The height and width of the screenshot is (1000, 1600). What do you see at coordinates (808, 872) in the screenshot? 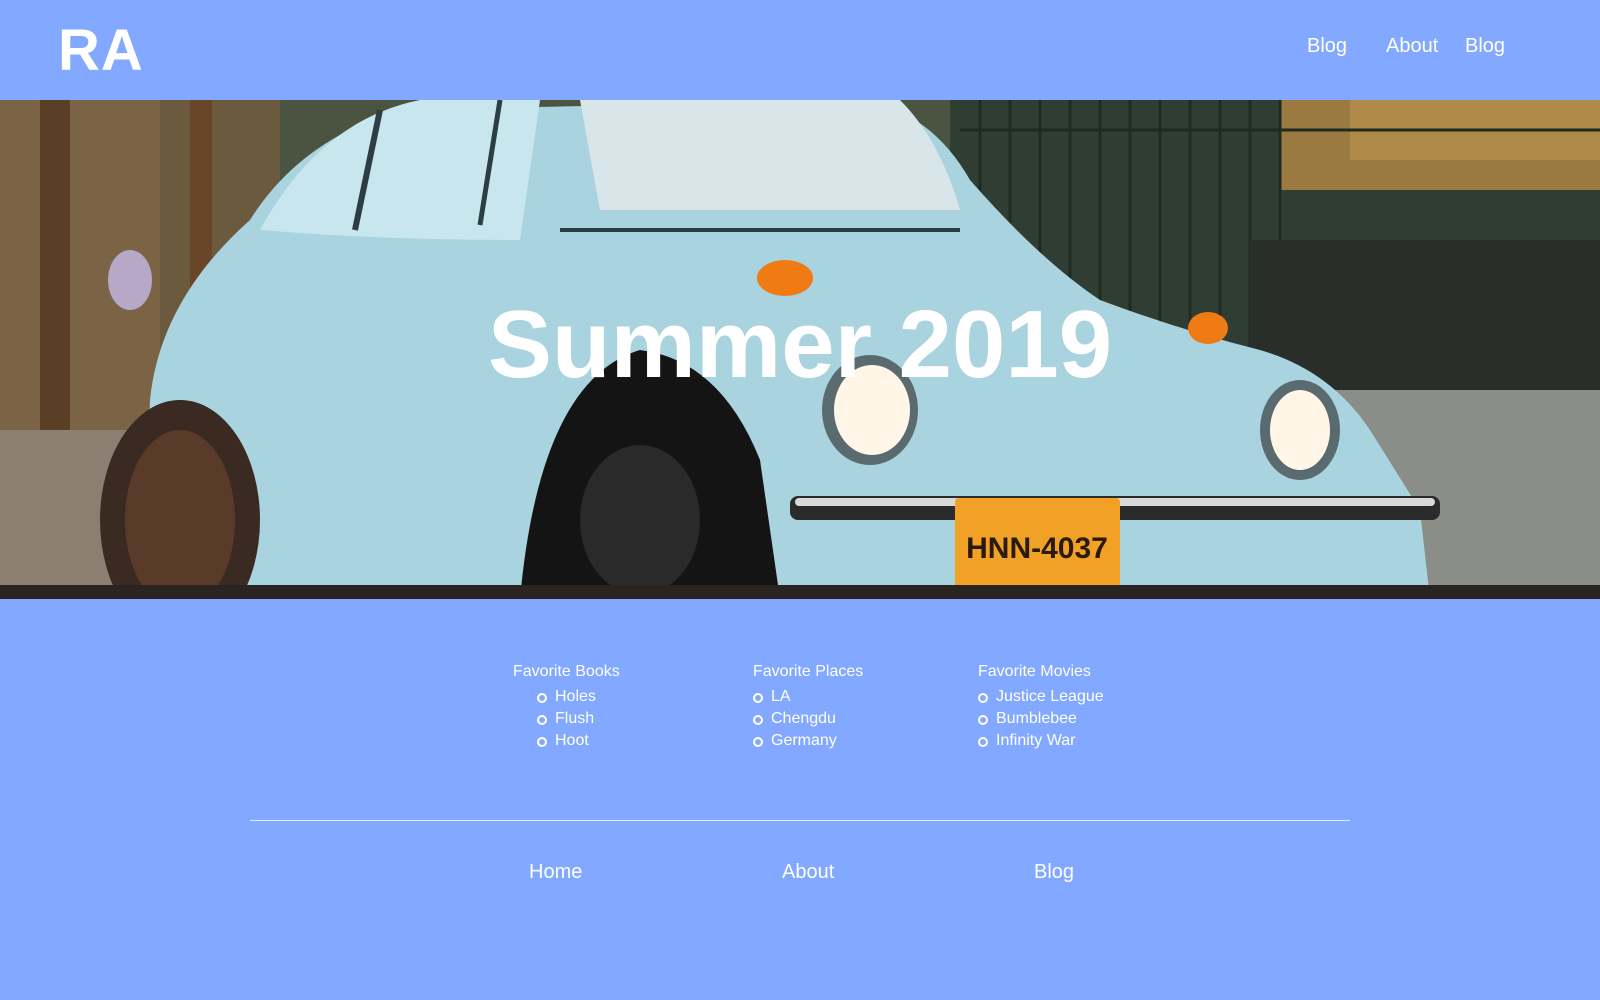
I see `footer-link-about: About` at bounding box center [808, 872].